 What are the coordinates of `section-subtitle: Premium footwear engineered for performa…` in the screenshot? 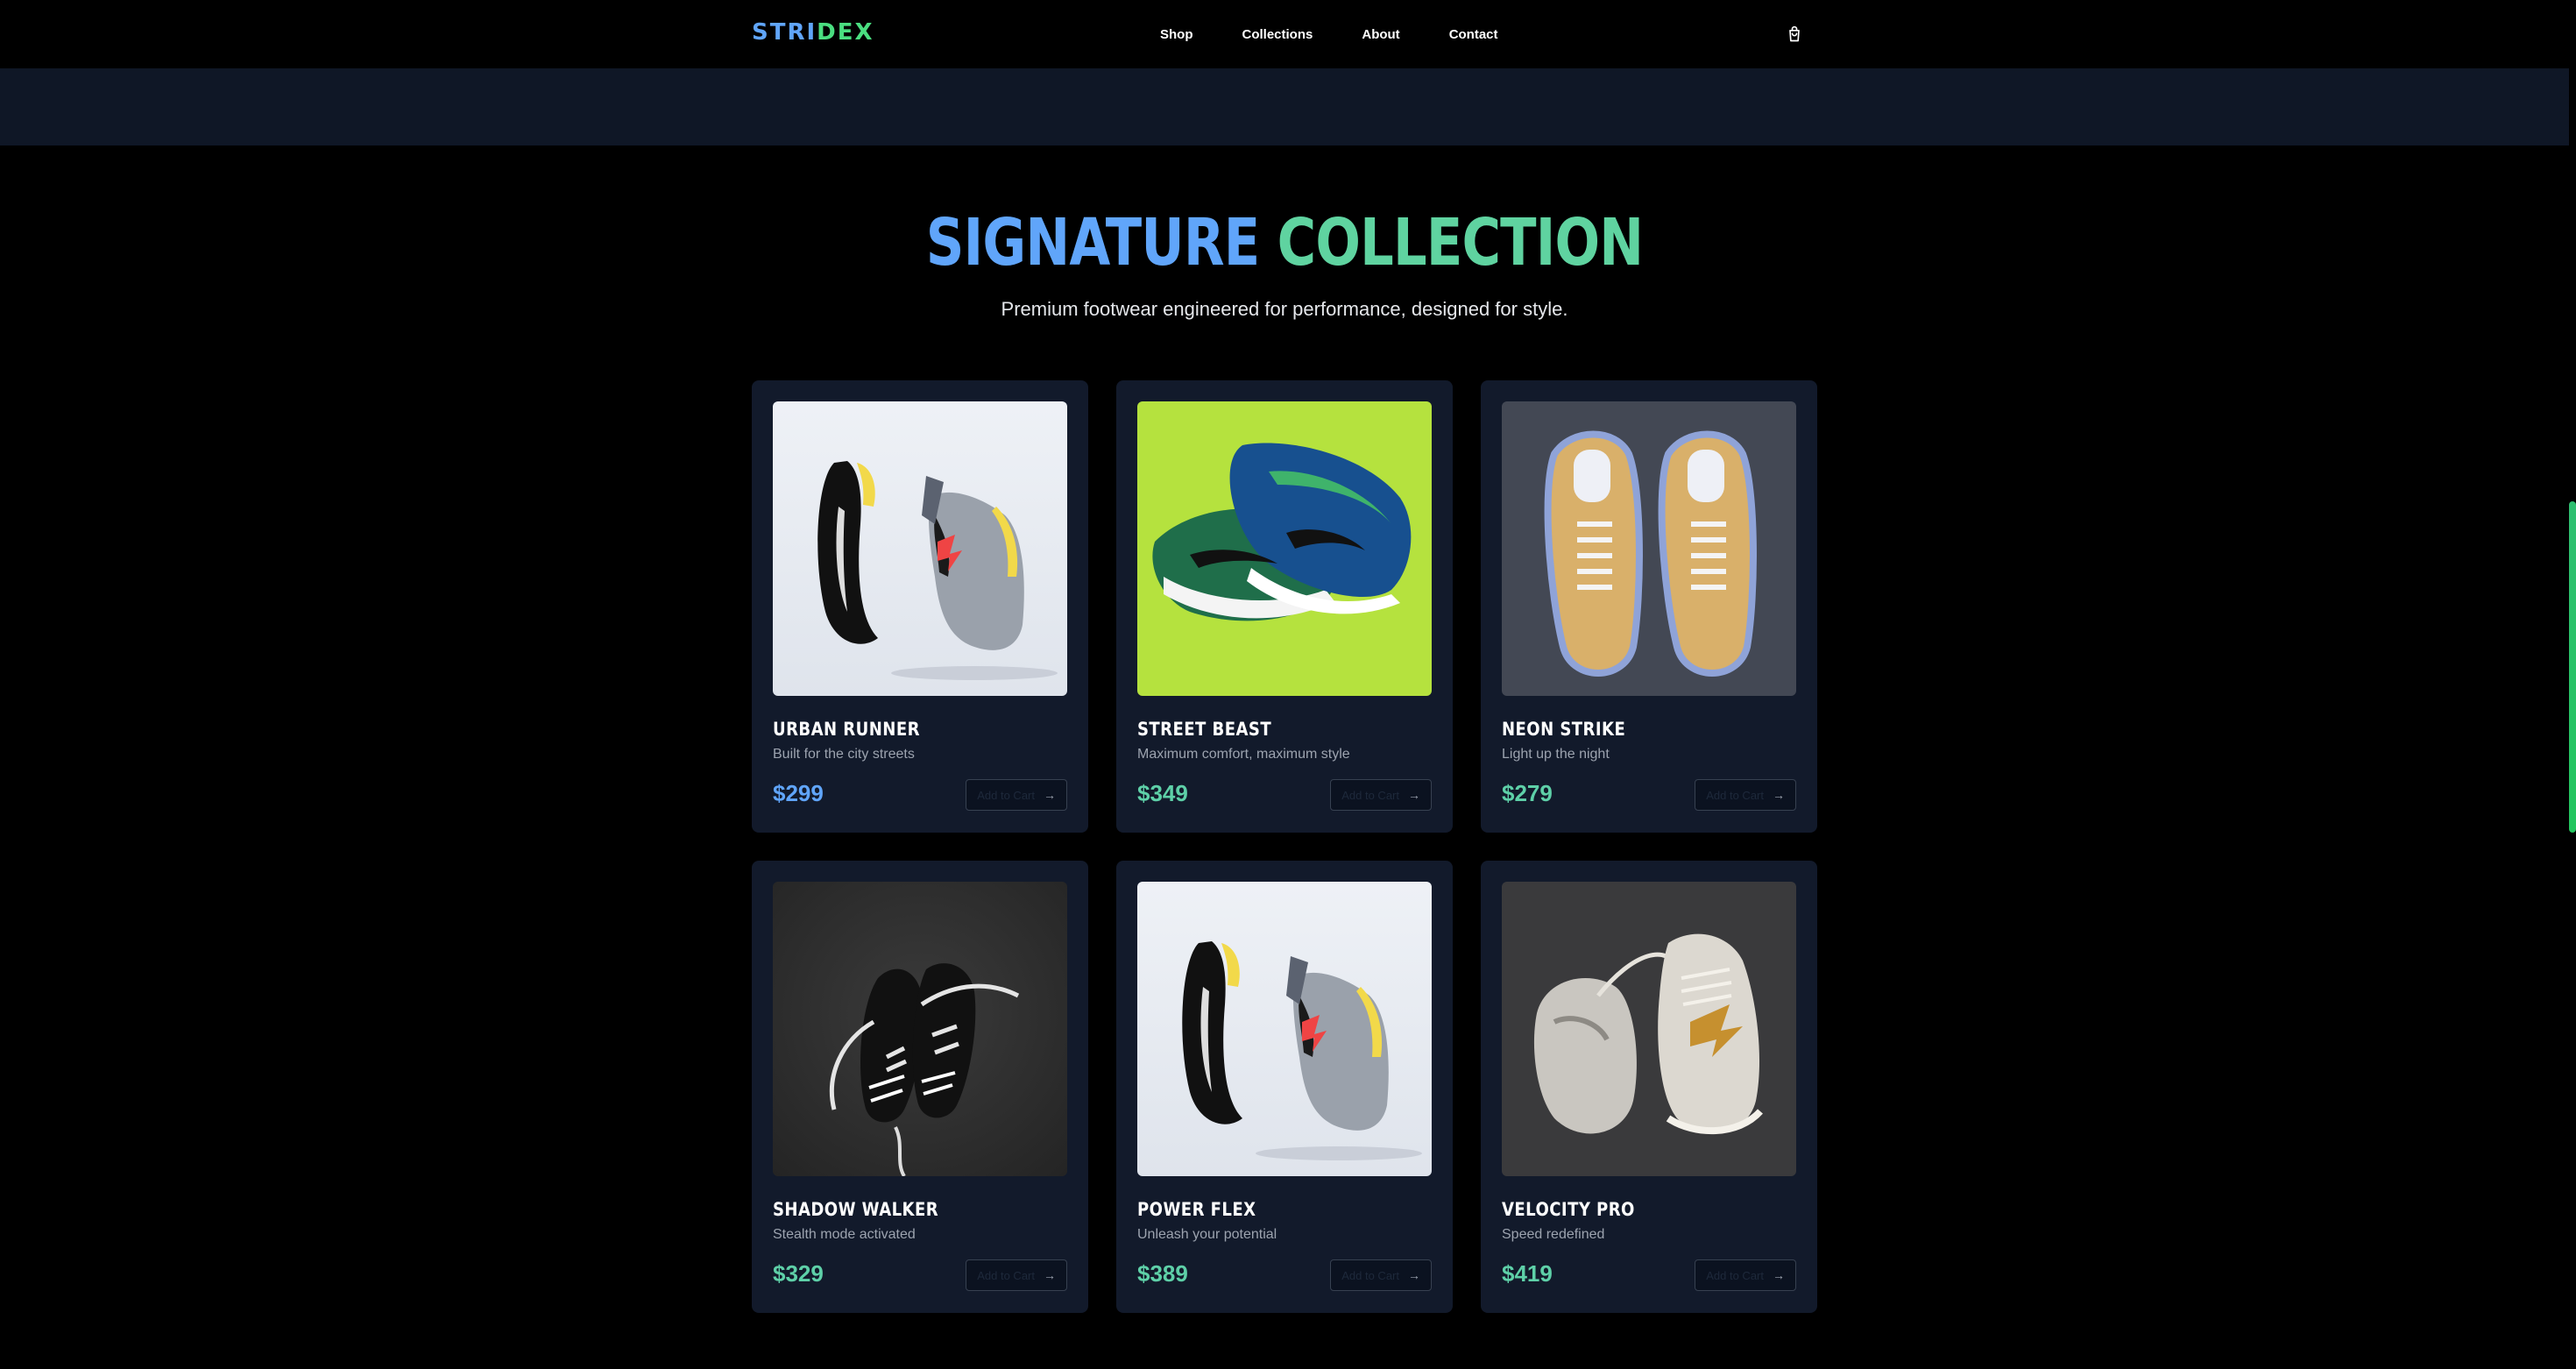 It's located at (1284, 309).